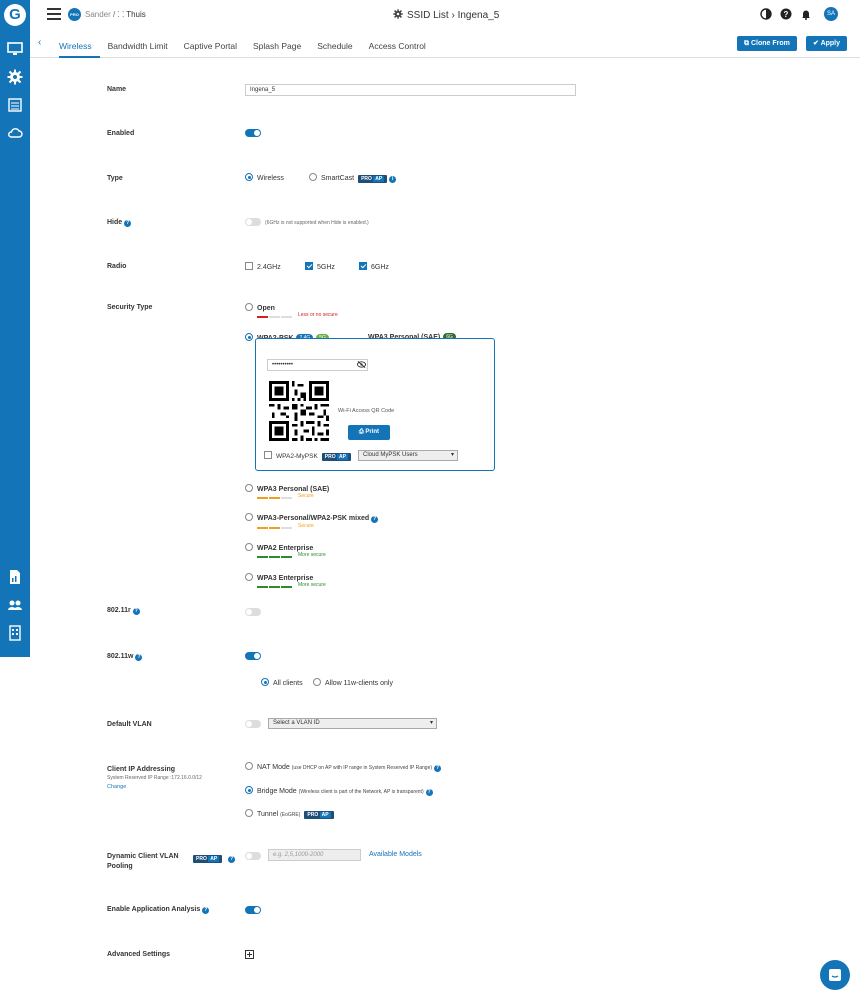 The image size is (860, 1000). I want to click on sec-open-option: Open Less or no secure, so click(291, 310).